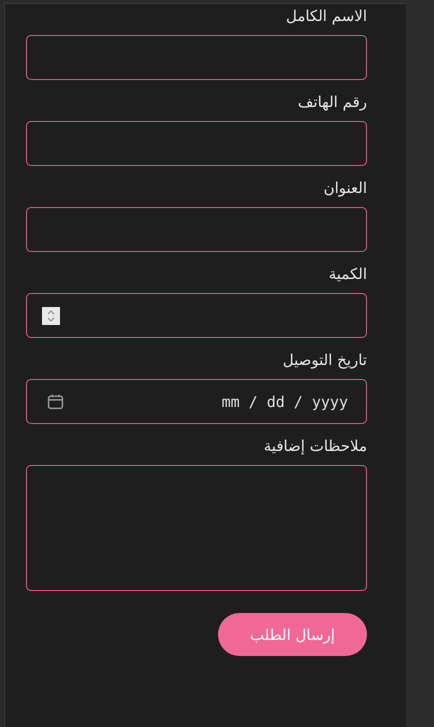 The image size is (434, 727). What do you see at coordinates (55, 401) in the screenshot?
I see `calendar-icon` at bounding box center [55, 401].